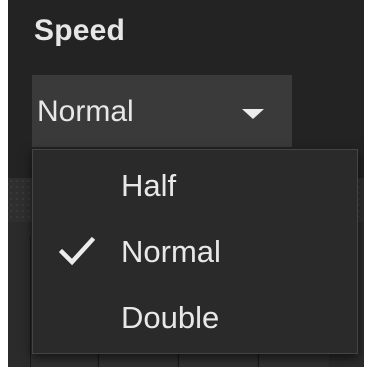 This screenshot has height=367, width=372. I want to click on chevron-down-icon, so click(253, 114).